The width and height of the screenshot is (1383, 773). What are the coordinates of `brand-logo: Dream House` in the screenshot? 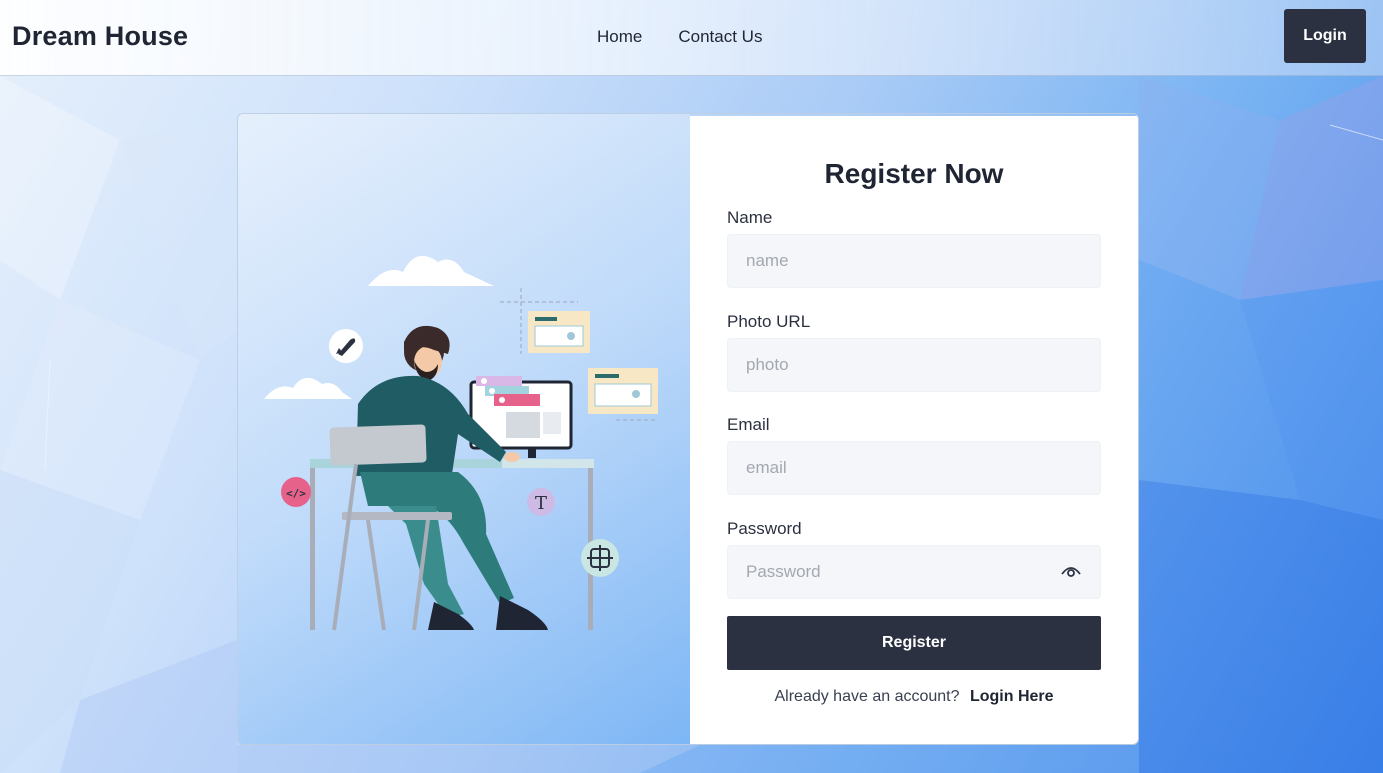 It's located at (100, 36).